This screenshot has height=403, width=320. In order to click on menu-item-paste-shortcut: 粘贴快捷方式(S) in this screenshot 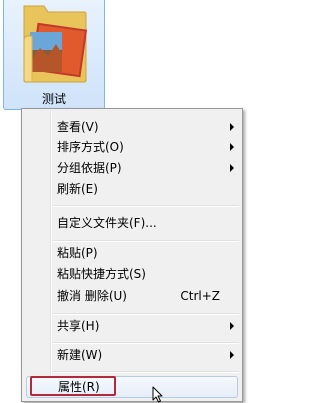, I will do `click(132, 274)`.